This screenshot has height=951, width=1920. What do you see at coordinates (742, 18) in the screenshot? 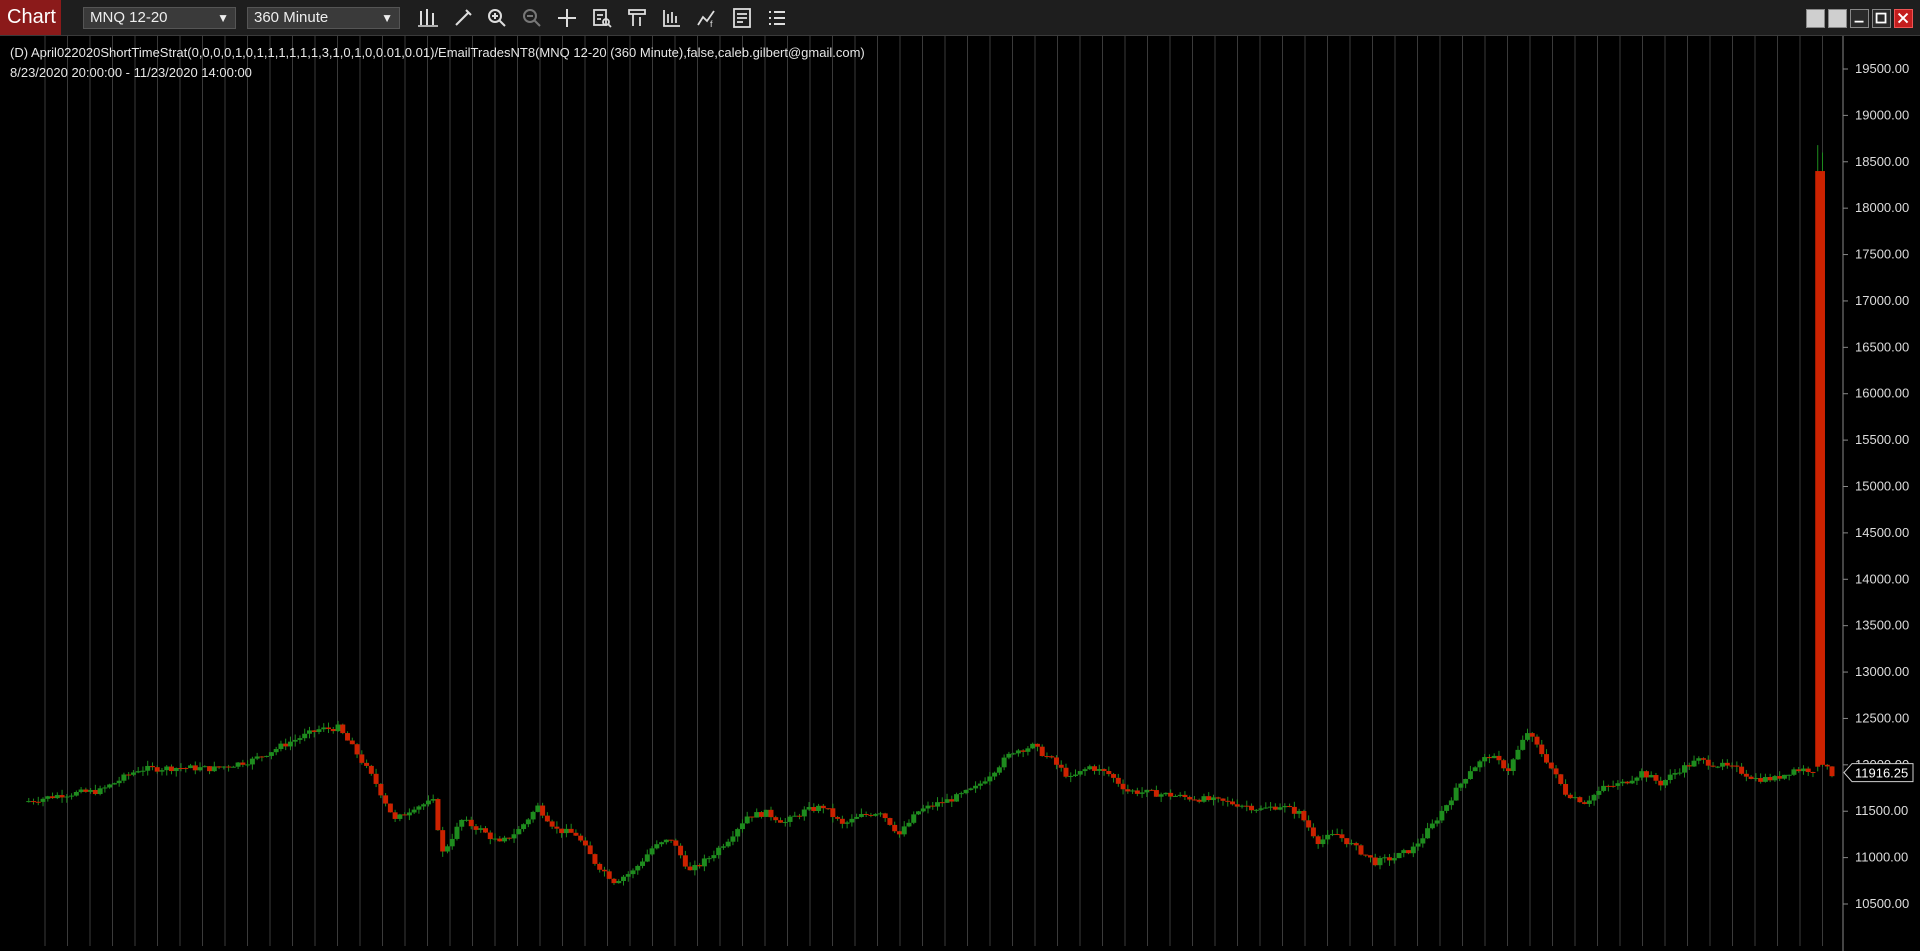
I see `indicators-icon` at bounding box center [742, 18].